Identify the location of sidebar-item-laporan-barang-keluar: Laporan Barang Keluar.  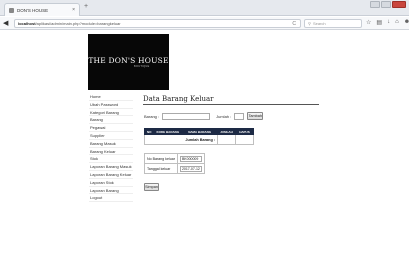
(111, 175).